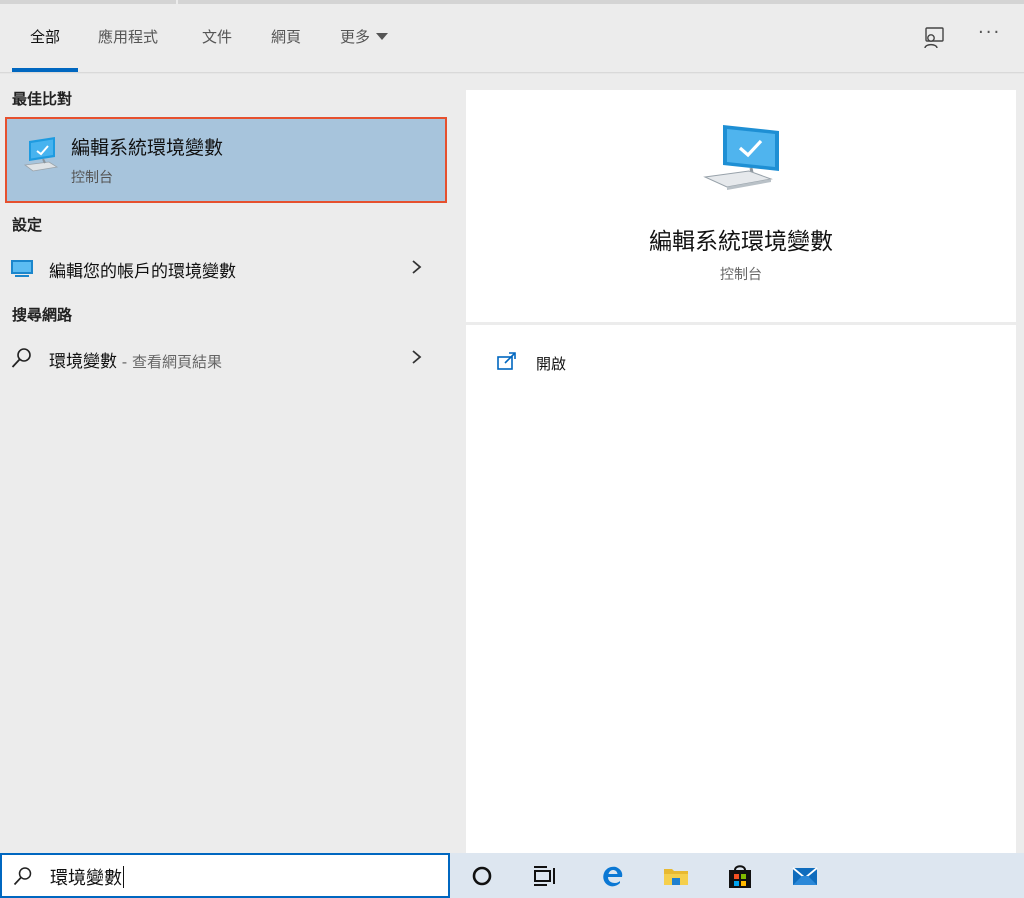 The image size is (1024, 898). What do you see at coordinates (741, 275) in the screenshot?
I see `detail-subtitle: 控制台` at bounding box center [741, 275].